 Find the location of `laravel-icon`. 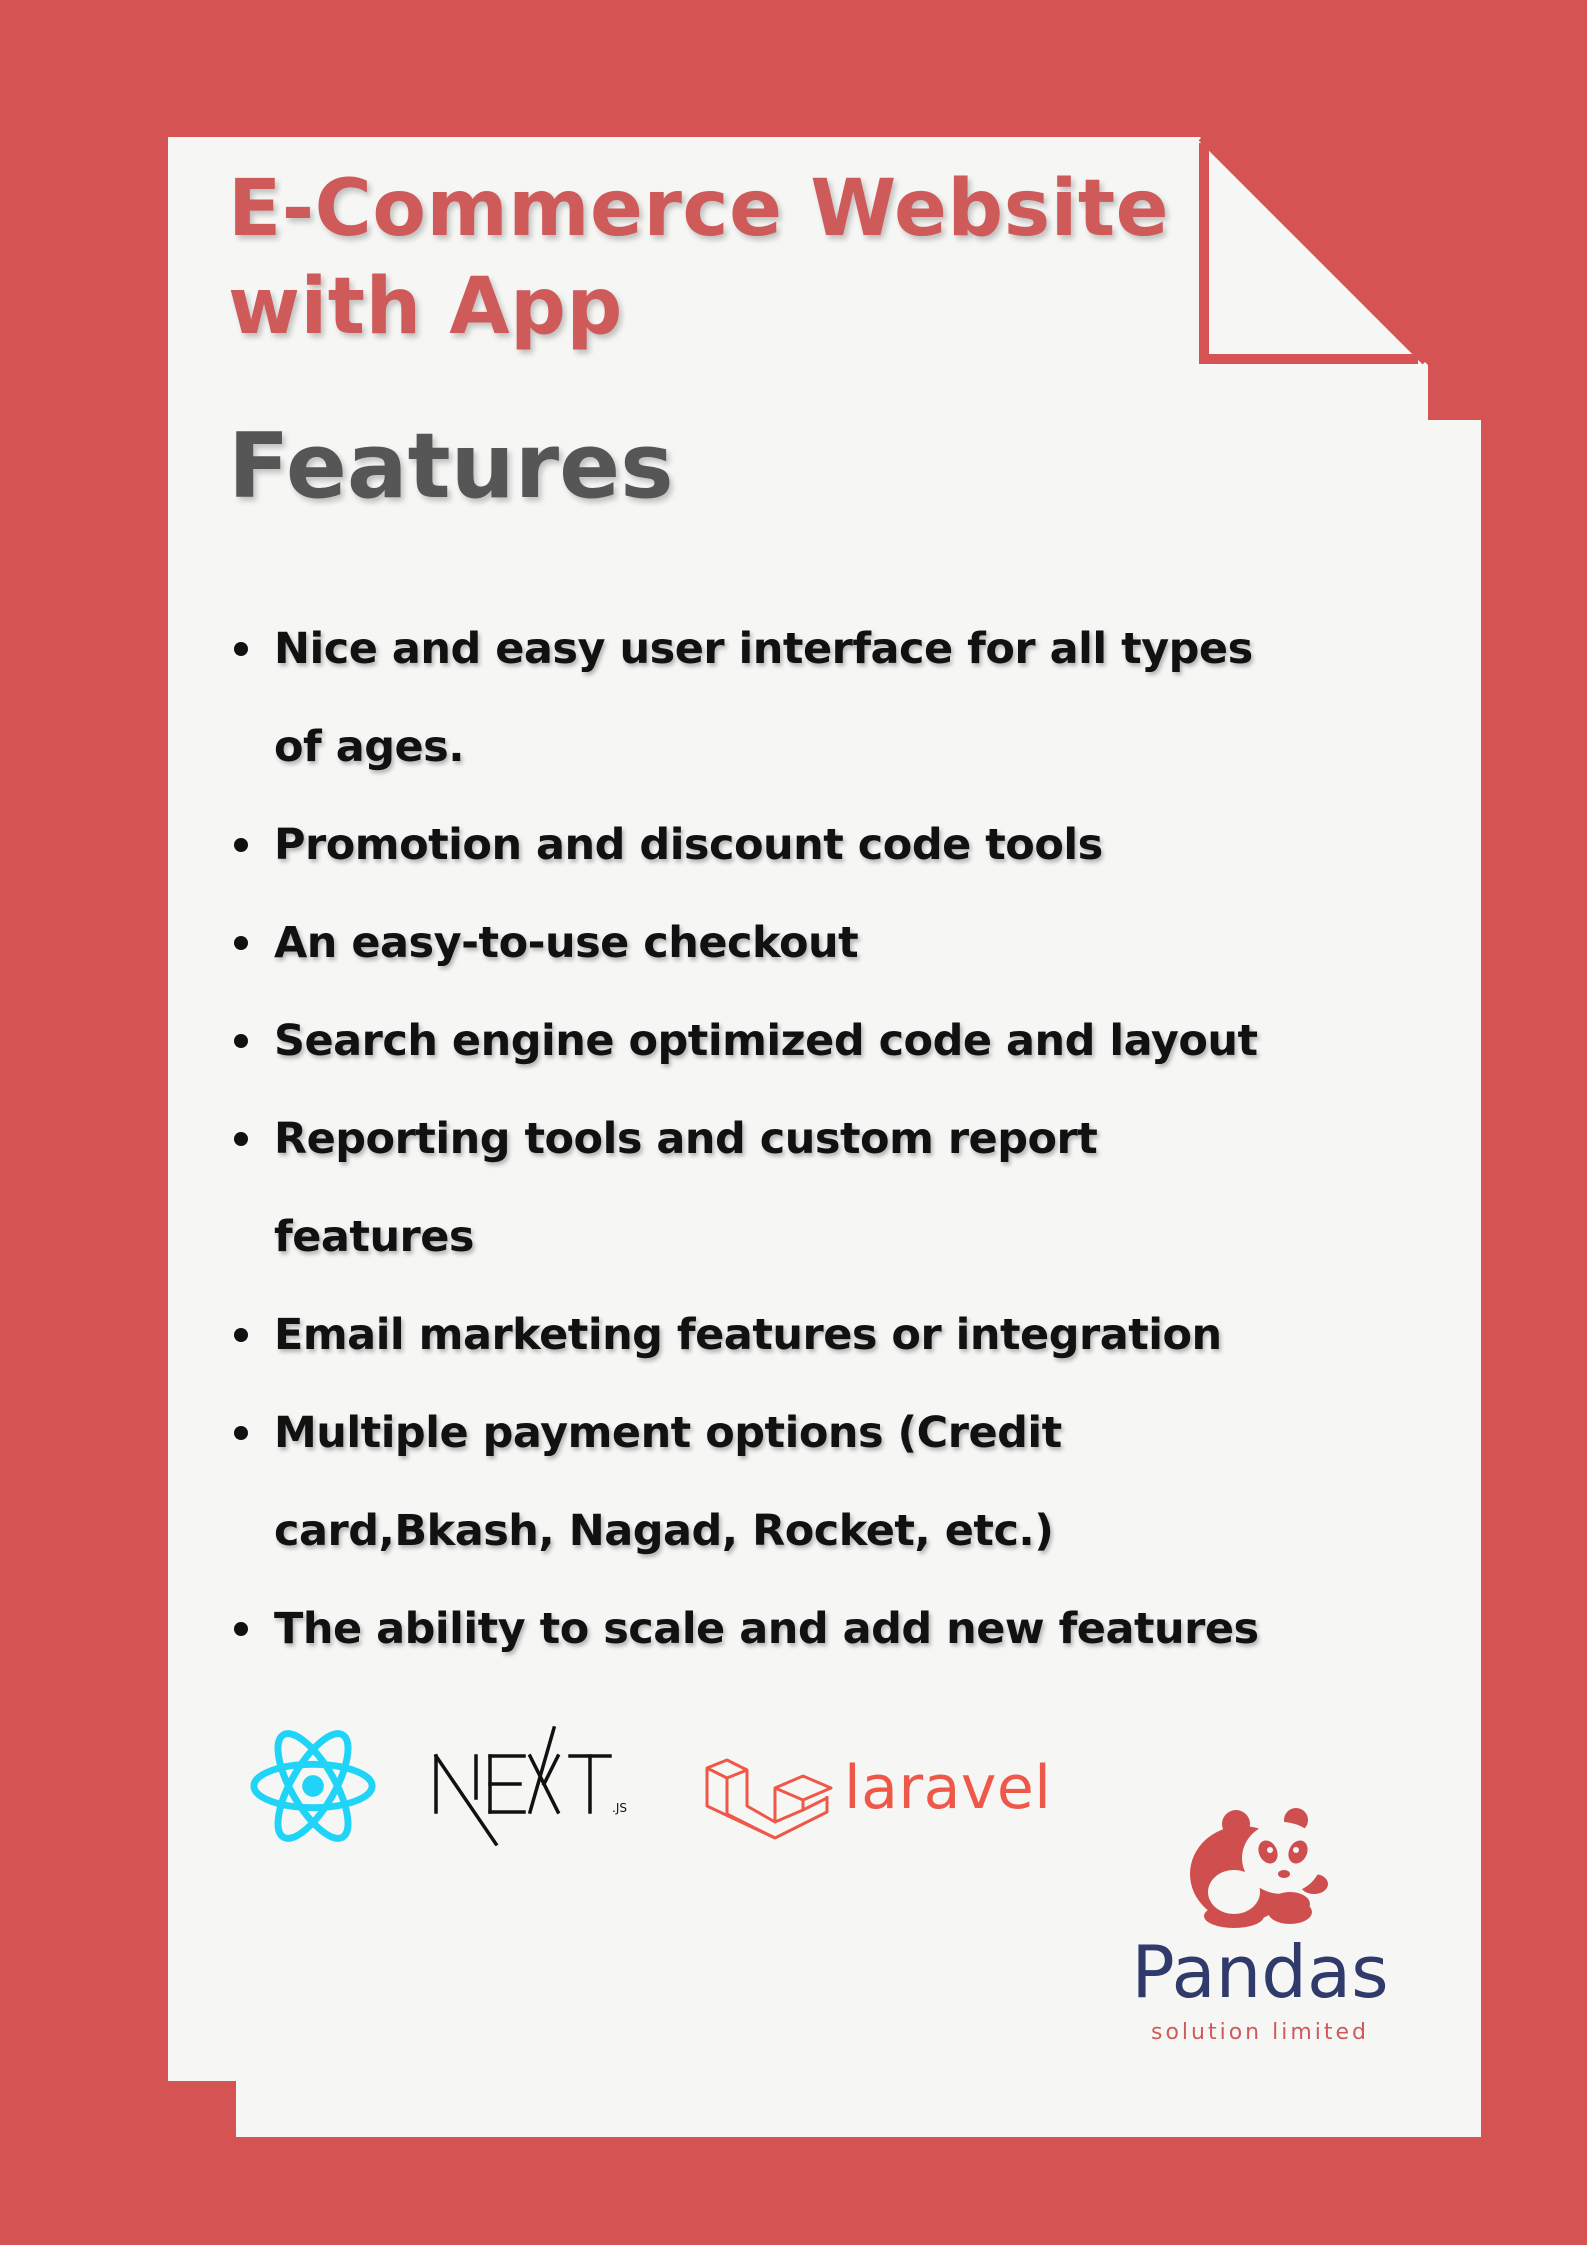

laravel-icon is located at coordinates (769, 1799).